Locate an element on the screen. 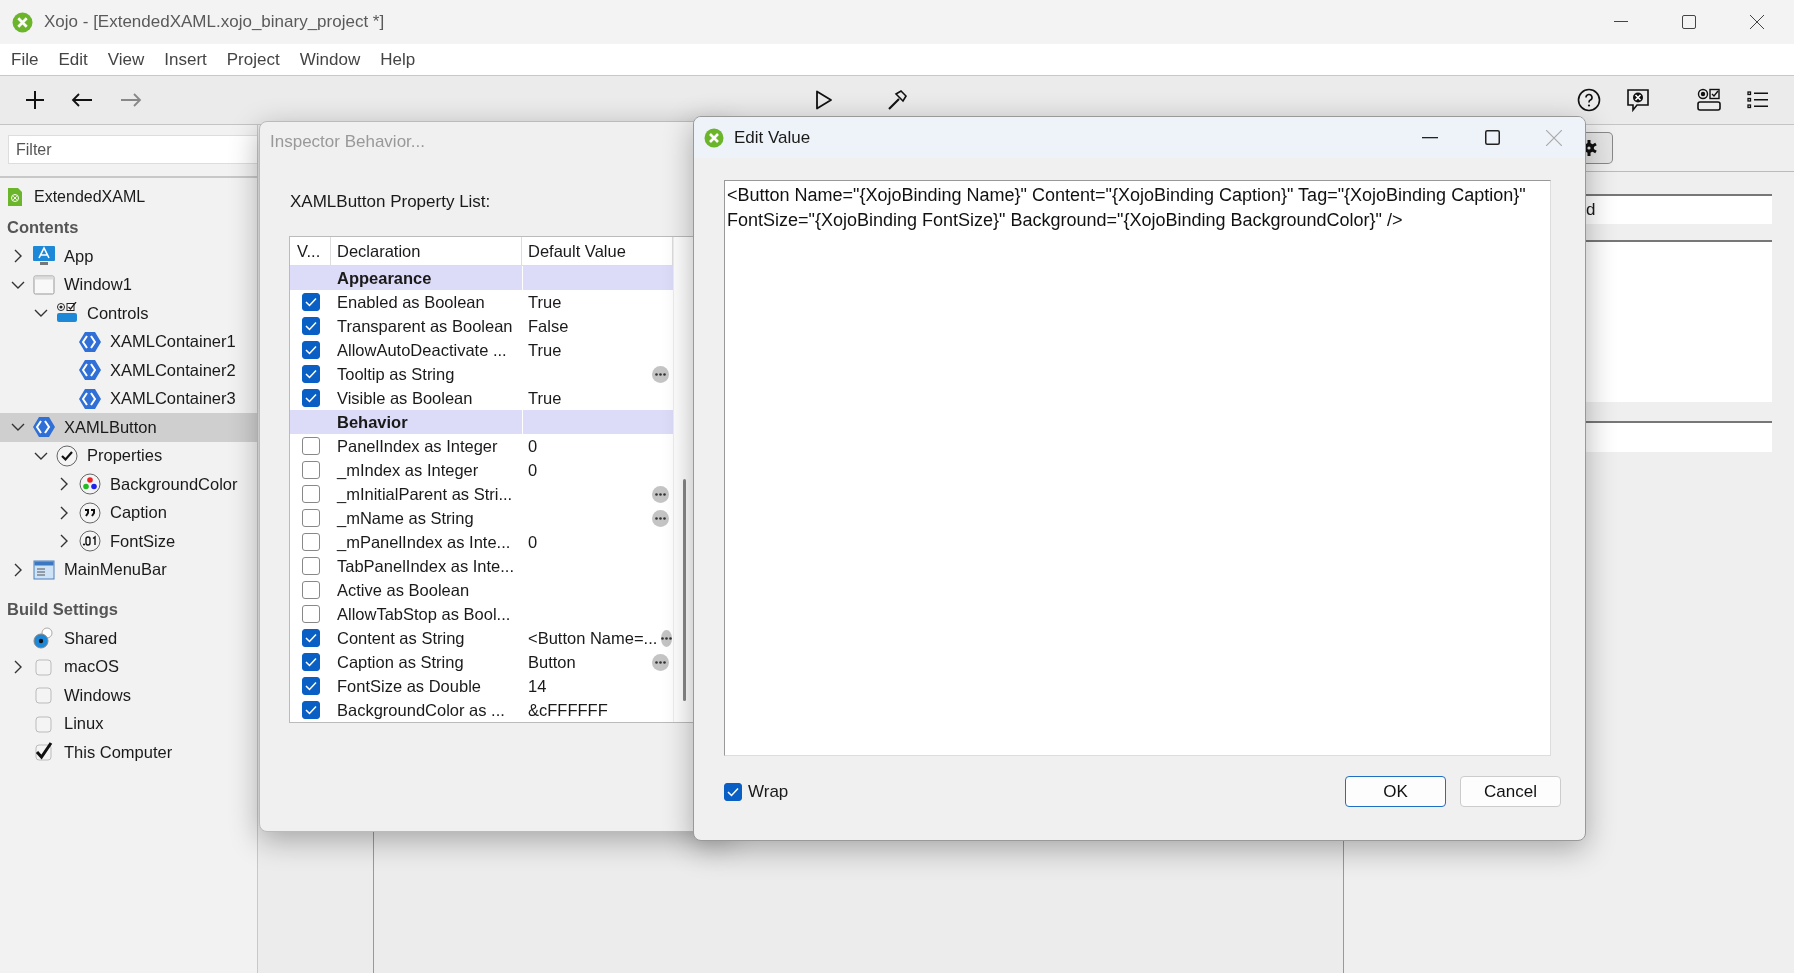 Image resolution: width=1794 pixels, height=973 pixels. number-icon is located at coordinates (90, 541).